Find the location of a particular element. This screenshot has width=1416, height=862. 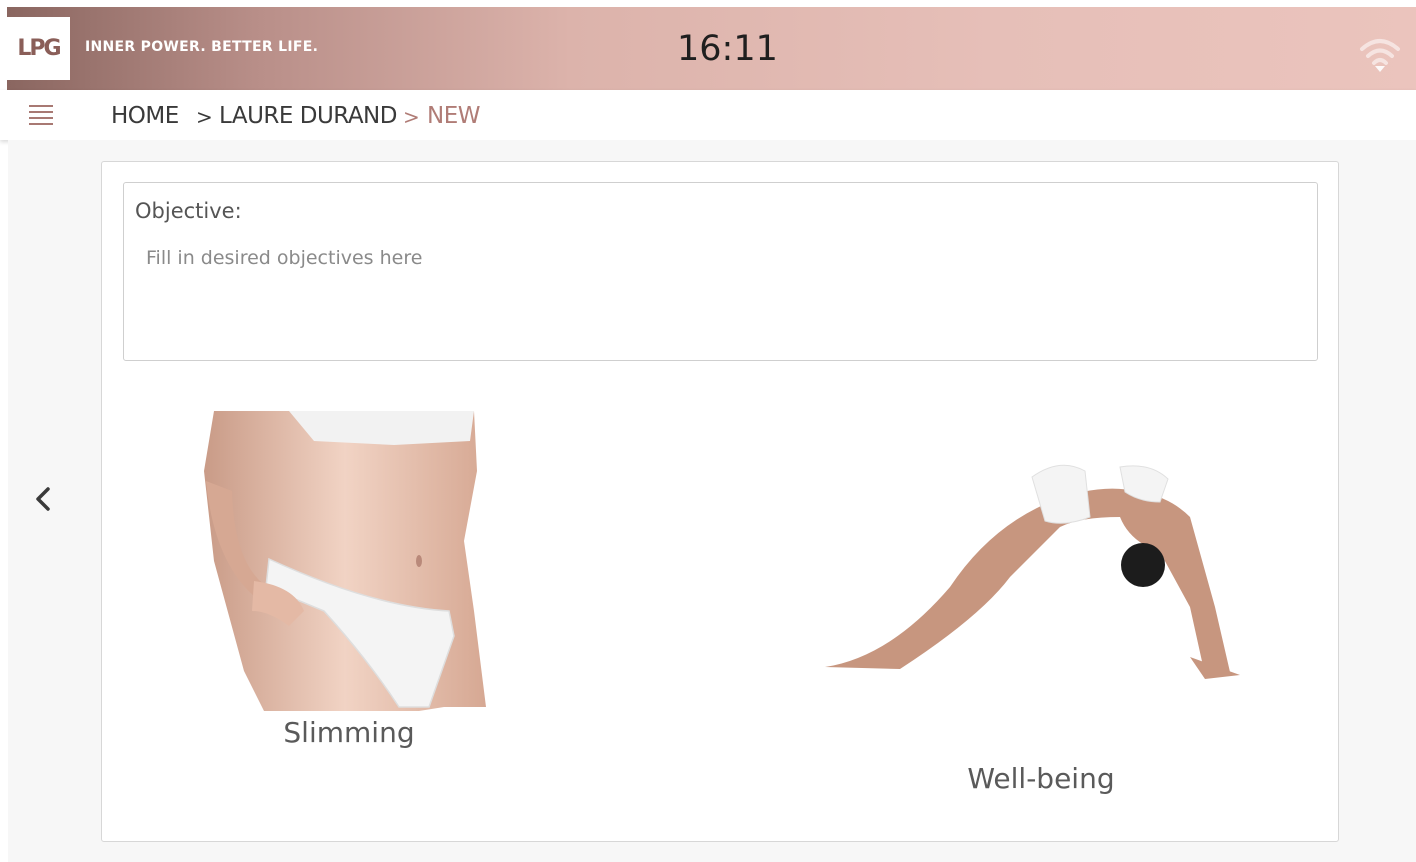

breadcrumb-bar: HOME > LAURE DURAND > NEW is located at coordinates (708, 115).